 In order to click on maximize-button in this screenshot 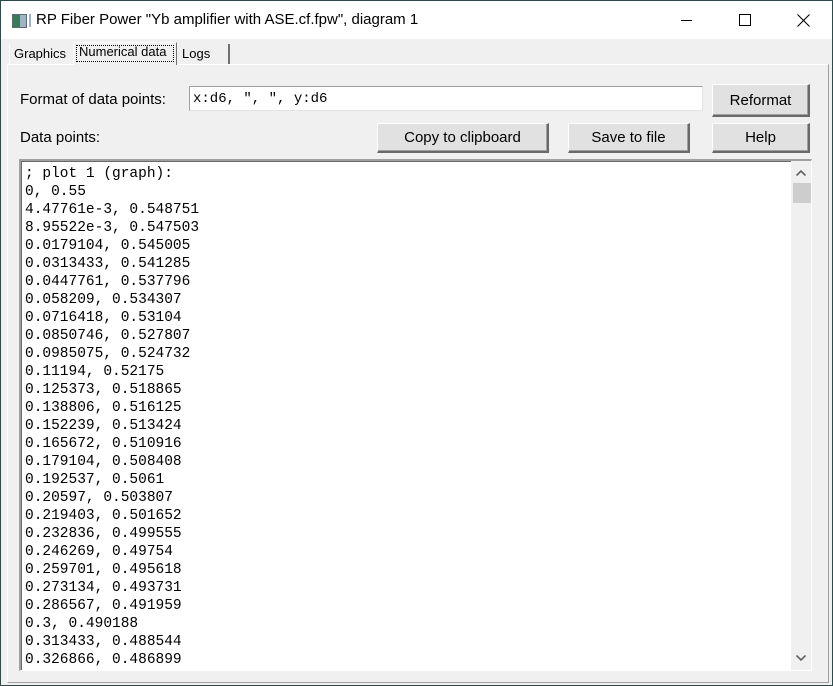, I will do `click(745, 20)`.